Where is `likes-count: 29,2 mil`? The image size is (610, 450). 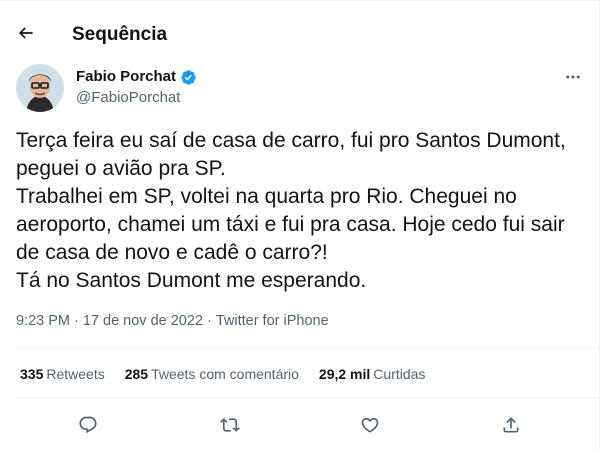
likes-count: 29,2 mil is located at coordinates (344, 374).